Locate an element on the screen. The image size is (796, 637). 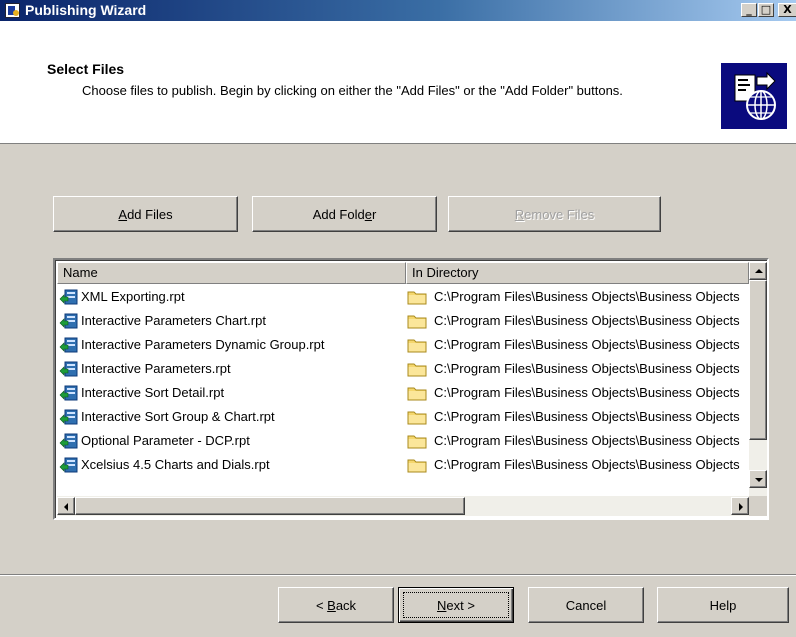
title-bar: Publishing Wizard _ □ X is located at coordinates (398, 10).